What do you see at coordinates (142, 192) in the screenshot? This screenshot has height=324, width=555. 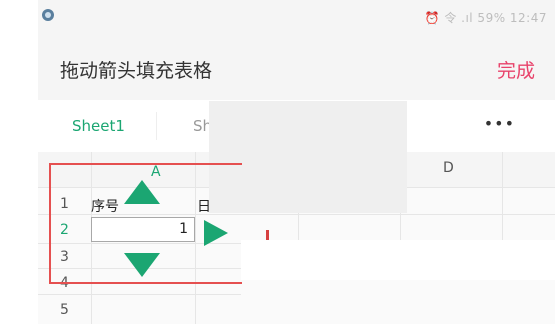 I see `arrow-up-icon` at bounding box center [142, 192].